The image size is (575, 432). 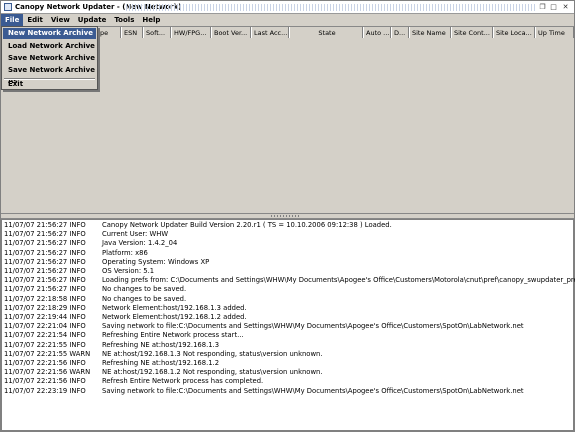 I want to click on log-timestamp: 11/07/07 22:21:55 INFO, so click(x=45, y=344).